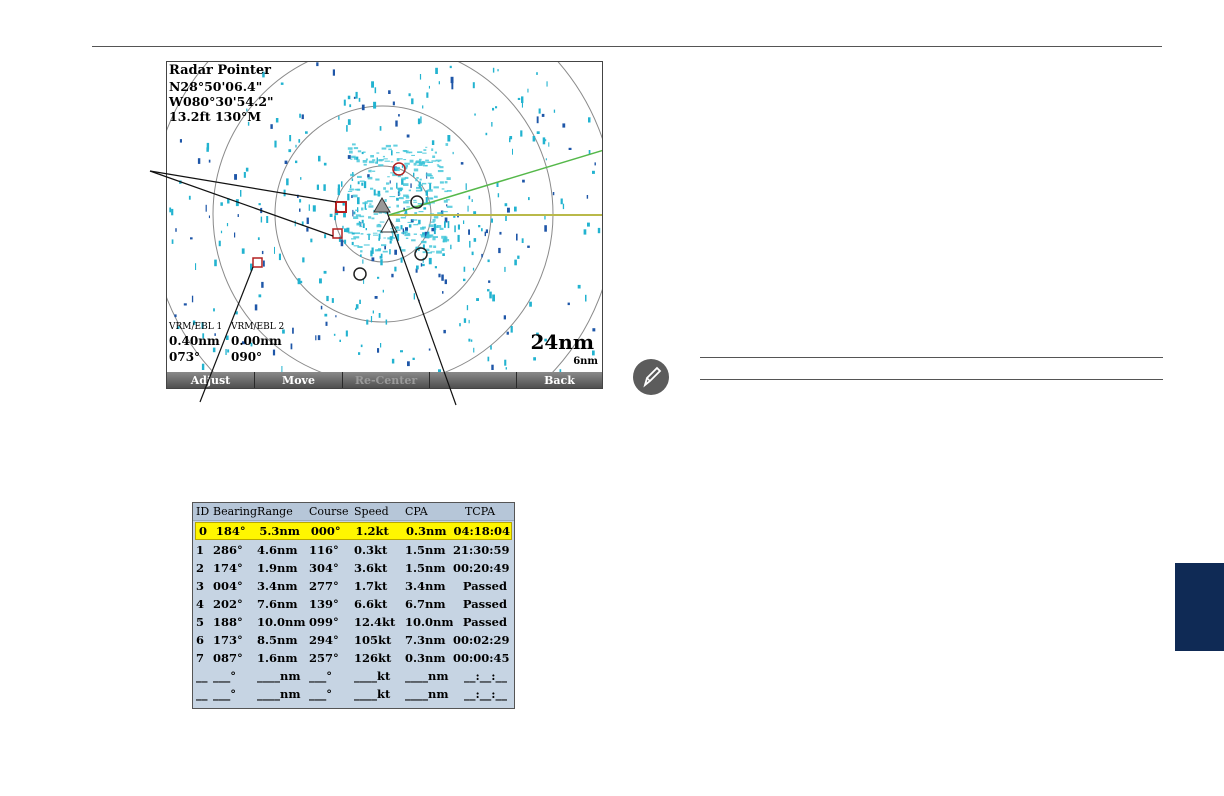 This screenshot has width=1224, height=796. Describe the element at coordinates (228, 550) in the screenshot. I see `cell-bearing: 286°` at that location.